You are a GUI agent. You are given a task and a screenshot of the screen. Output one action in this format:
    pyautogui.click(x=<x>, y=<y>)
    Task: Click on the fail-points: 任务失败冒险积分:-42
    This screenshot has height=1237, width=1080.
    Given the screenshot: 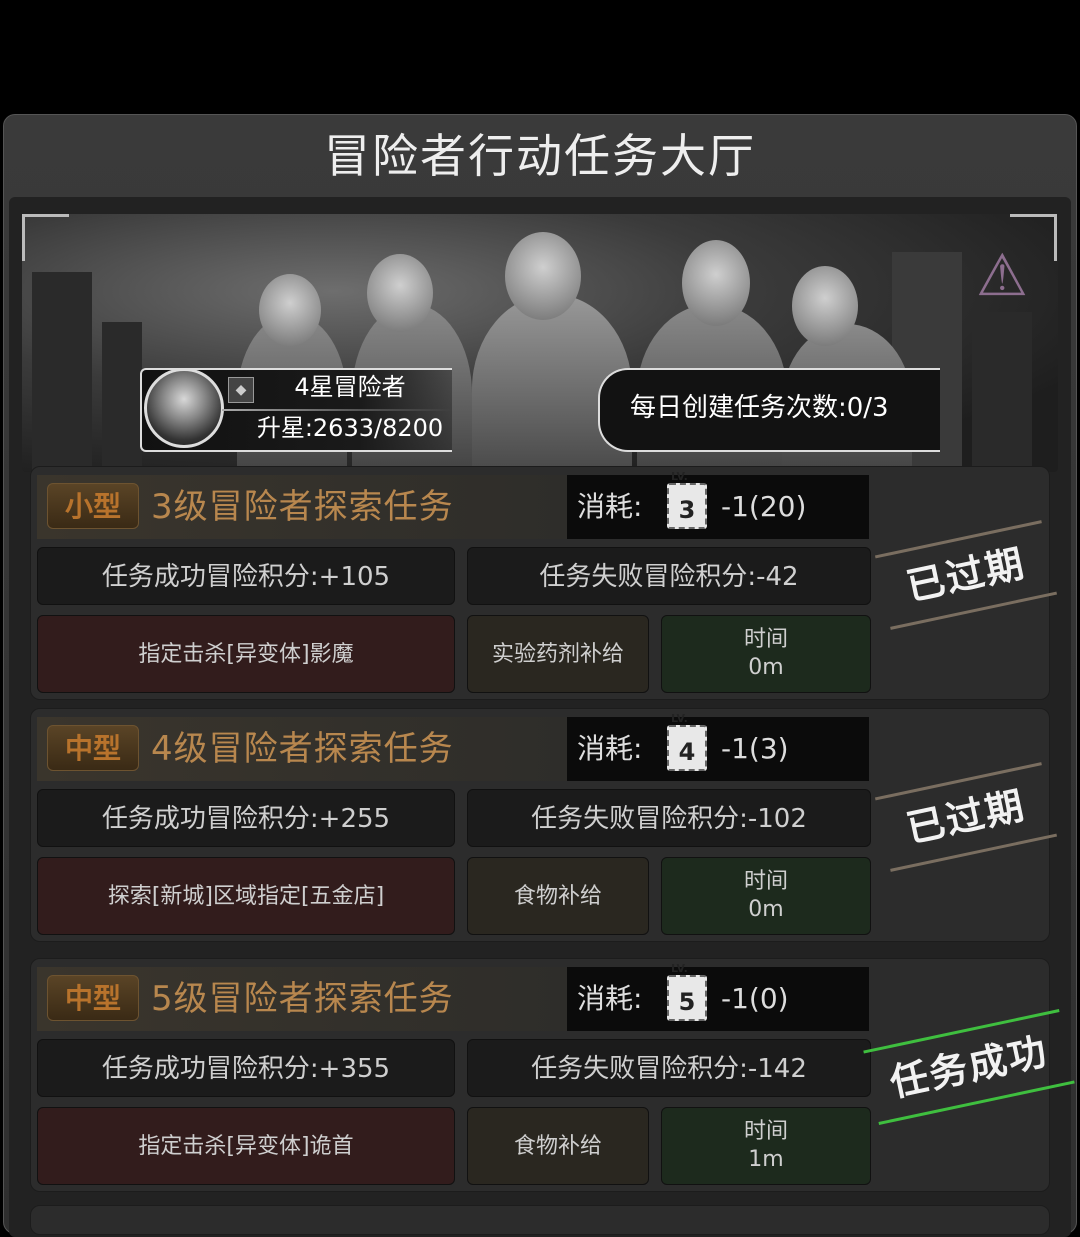 What is the action you would take?
    pyautogui.click(x=669, y=576)
    